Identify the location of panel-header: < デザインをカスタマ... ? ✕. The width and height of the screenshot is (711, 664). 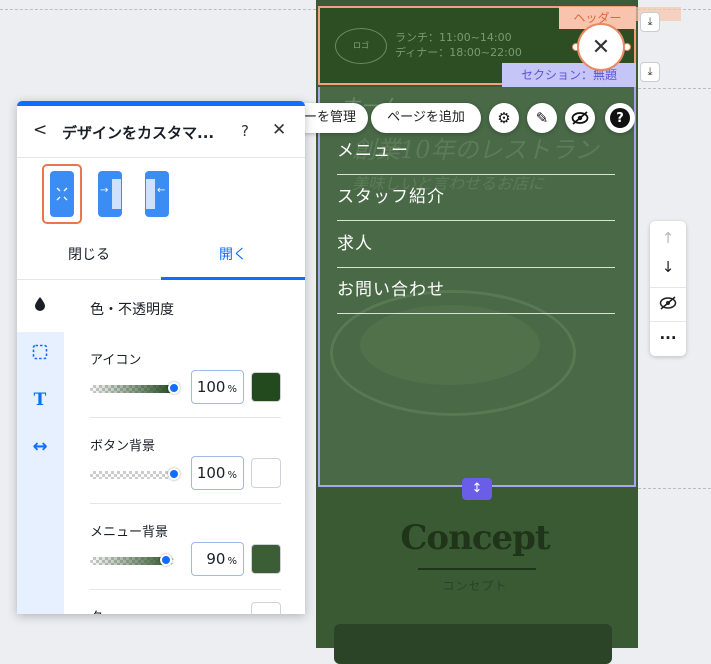
(161, 132).